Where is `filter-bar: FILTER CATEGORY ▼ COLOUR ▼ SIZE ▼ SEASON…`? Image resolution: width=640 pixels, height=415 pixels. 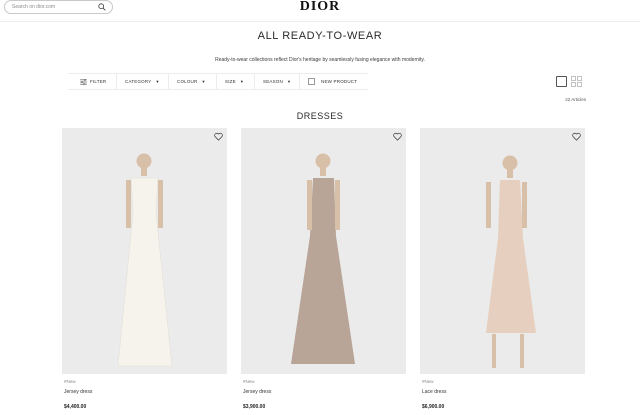
filter-bar: FILTER CATEGORY ▼ COLOUR ▼ SIZE ▼ SEASON… is located at coordinates (218, 81).